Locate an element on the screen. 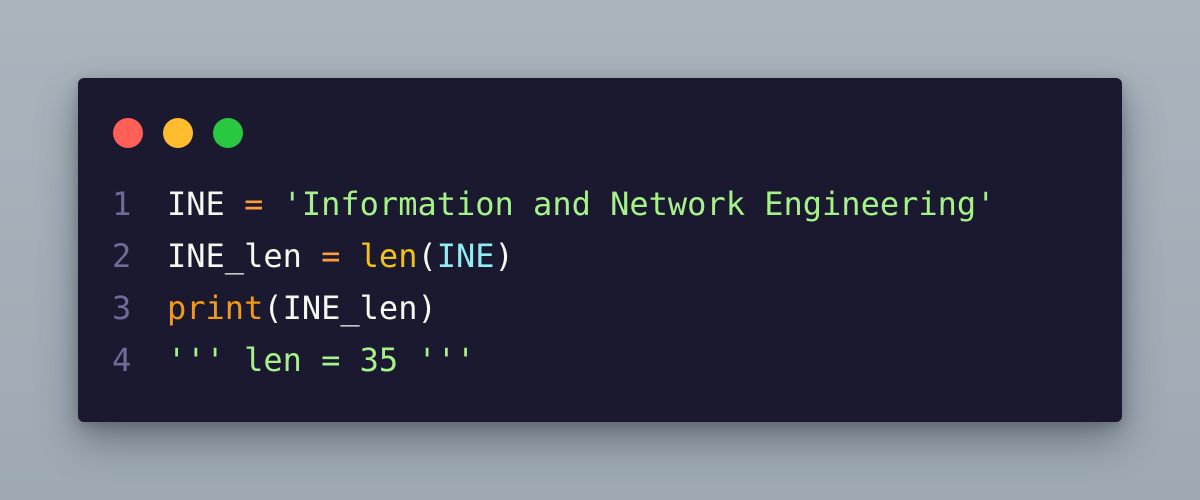  close-button is located at coordinates (128, 133).